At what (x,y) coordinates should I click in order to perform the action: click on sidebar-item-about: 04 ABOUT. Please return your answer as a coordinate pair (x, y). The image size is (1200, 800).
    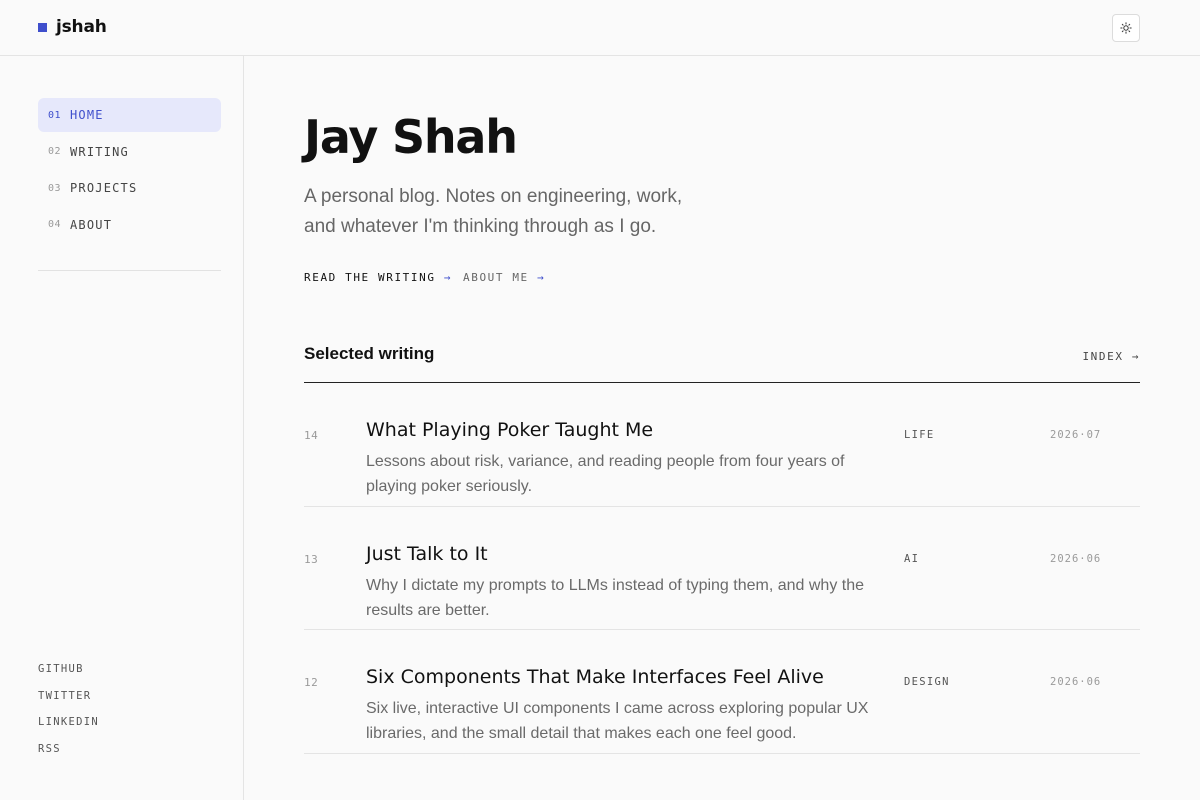
    Looking at the image, I should click on (129, 225).